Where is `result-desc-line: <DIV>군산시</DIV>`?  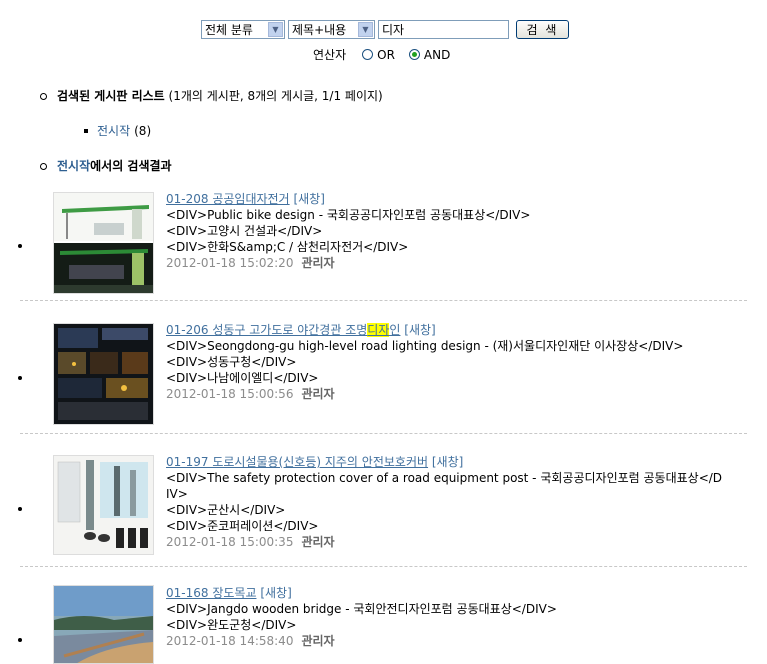 result-desc-line: <DIV>군산시</DIV> is located at coordinates (226, 510).